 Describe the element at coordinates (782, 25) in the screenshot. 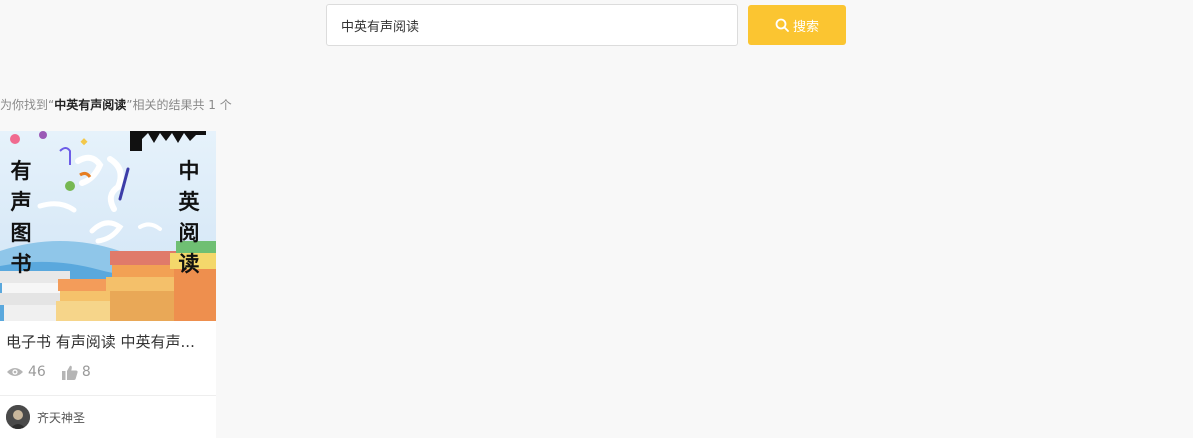

I see `search-icon` at that location.